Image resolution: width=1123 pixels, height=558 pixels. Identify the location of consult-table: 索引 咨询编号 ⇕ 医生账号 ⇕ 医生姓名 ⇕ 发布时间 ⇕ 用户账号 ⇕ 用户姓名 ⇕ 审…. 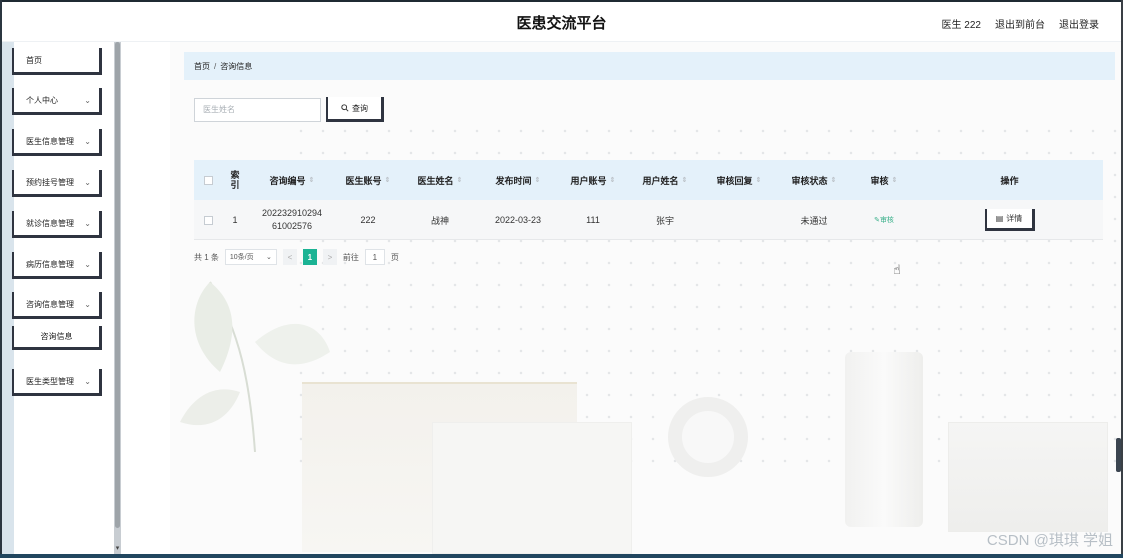
(648, 200).